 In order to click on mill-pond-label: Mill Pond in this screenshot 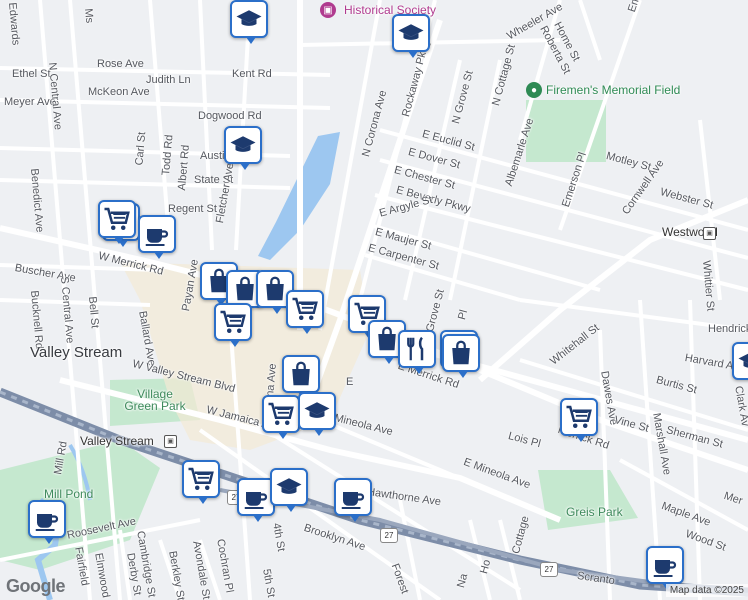, I will do `click(69, 494)`.